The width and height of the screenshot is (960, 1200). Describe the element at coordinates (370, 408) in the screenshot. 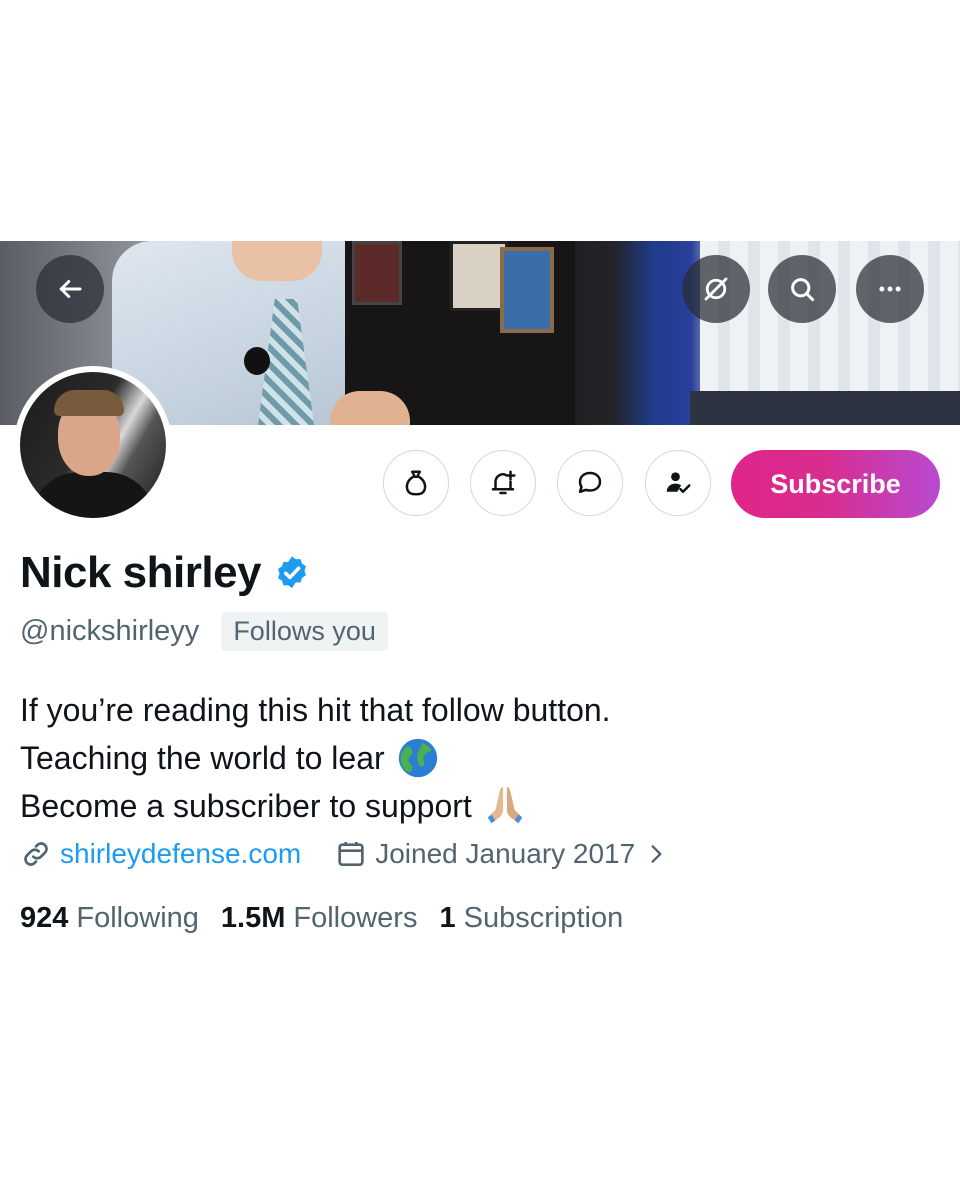

I see `banner-hand` at that location.